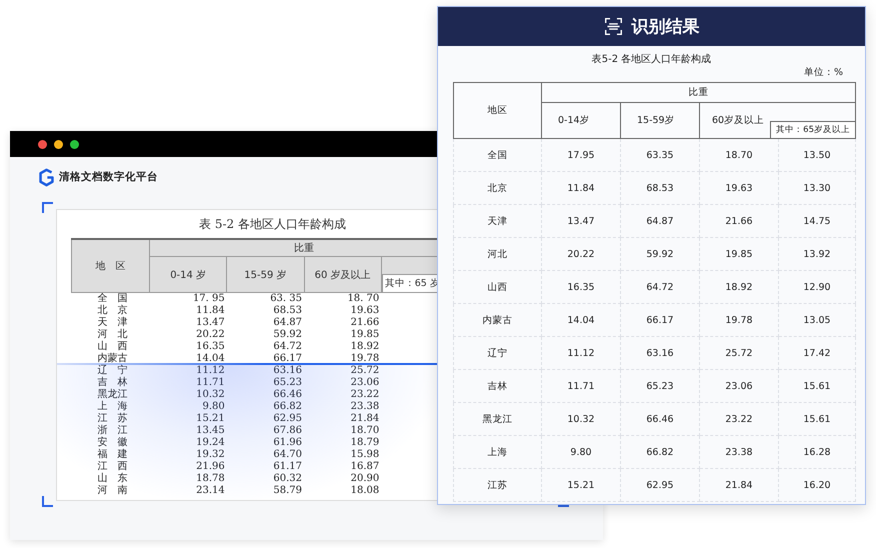 The height and width of the screenshot is (548, 876). What do you see at coordinates (739, 320) in the screenshot?
I see `table-cell: 19.78` at bounding box center [739, 320].